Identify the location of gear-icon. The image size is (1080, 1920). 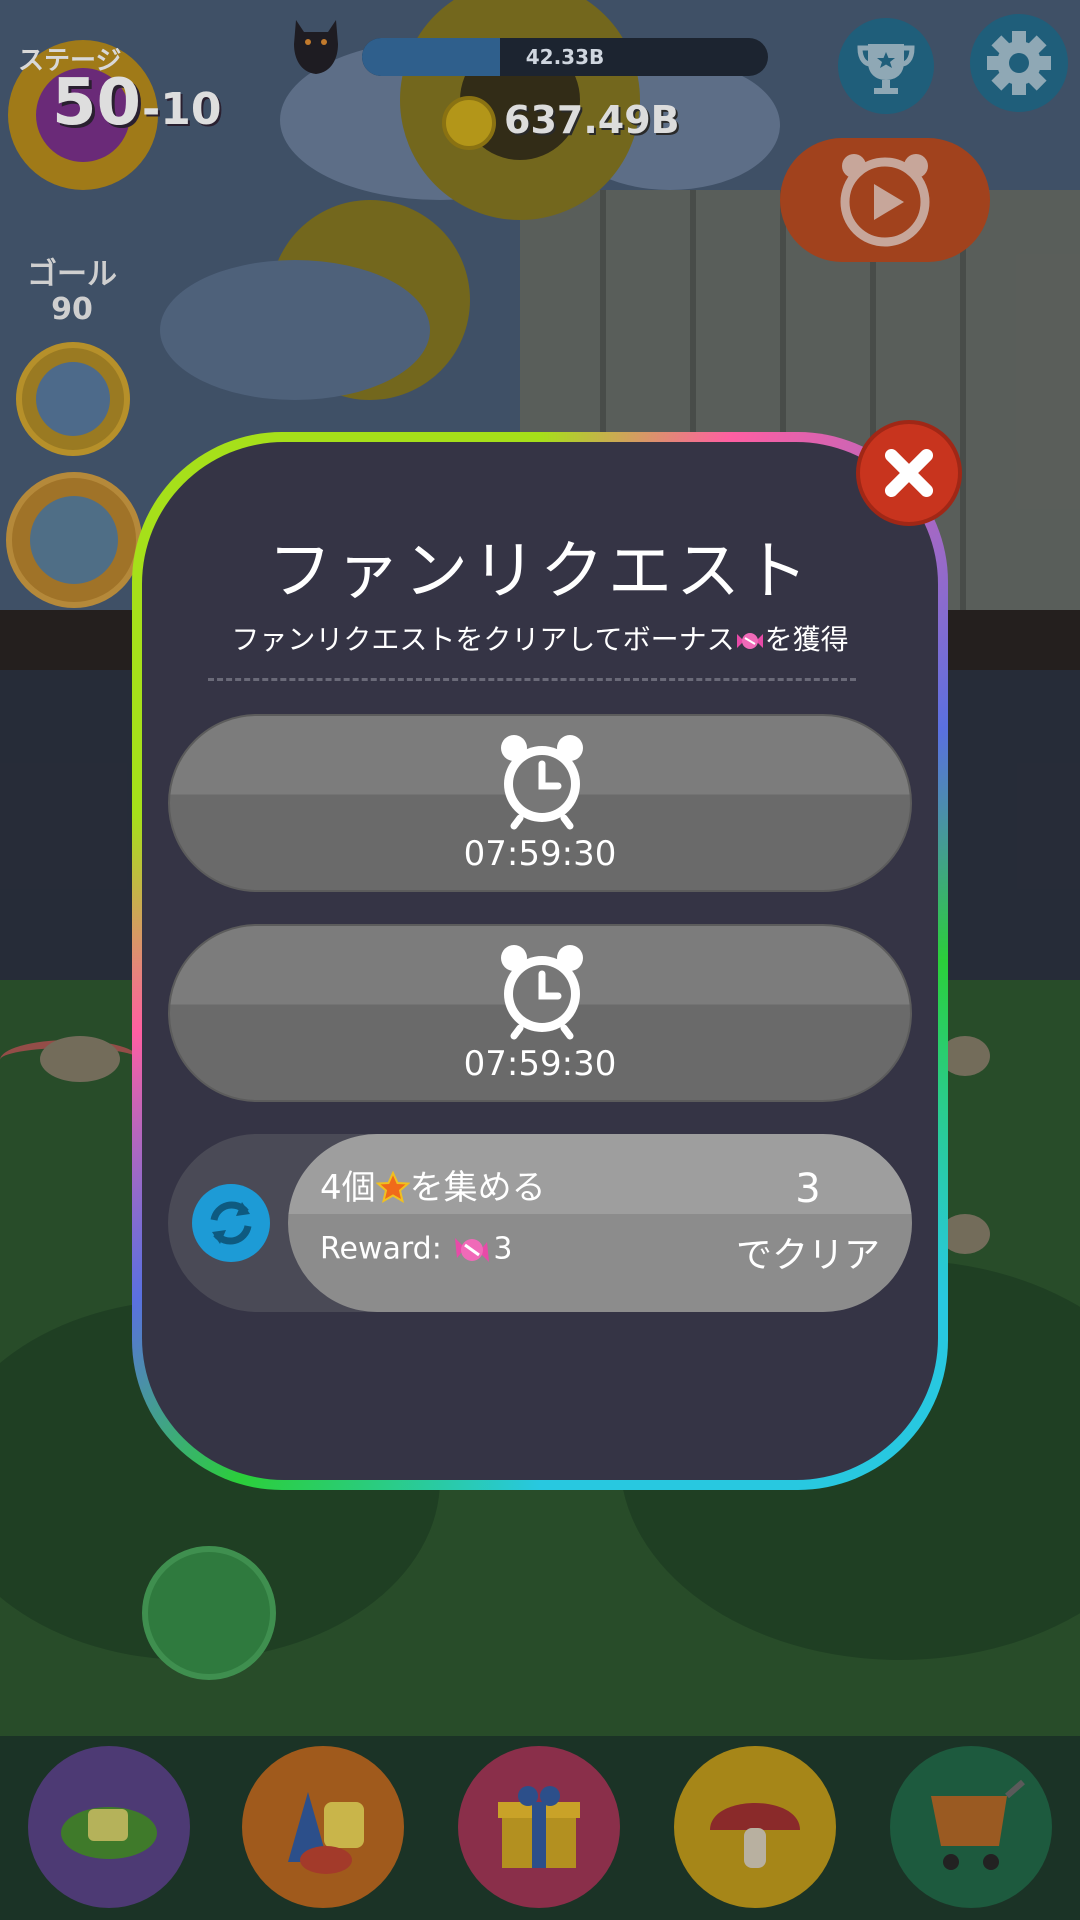
(1019, 63).